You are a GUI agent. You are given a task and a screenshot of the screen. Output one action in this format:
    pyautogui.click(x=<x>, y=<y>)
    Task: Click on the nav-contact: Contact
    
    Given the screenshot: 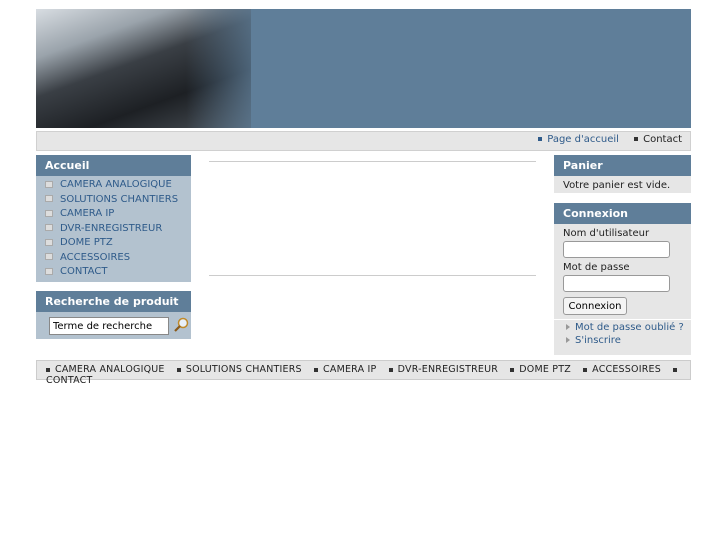 What is the action you would take?
    pyautogui.click(x=658, y=139)
    